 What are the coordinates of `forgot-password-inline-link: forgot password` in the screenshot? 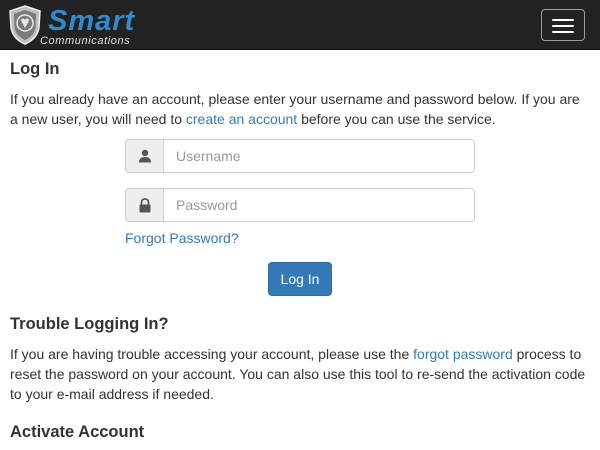 It's located at (463, 354).